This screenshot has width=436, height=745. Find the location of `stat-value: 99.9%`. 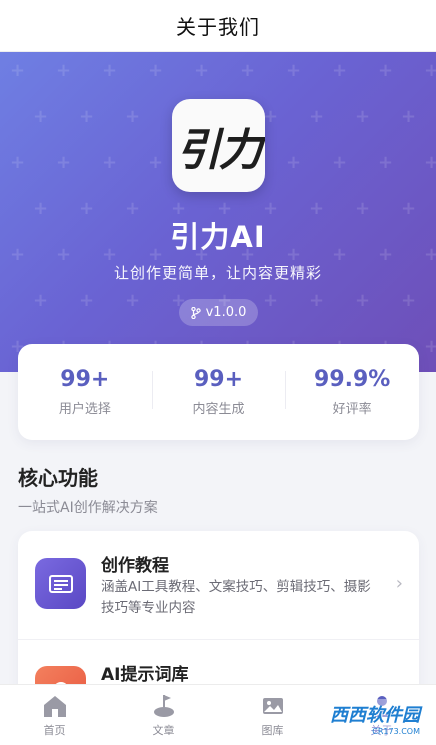

stat-value: 99.9% is located at coordinates (352, 379).